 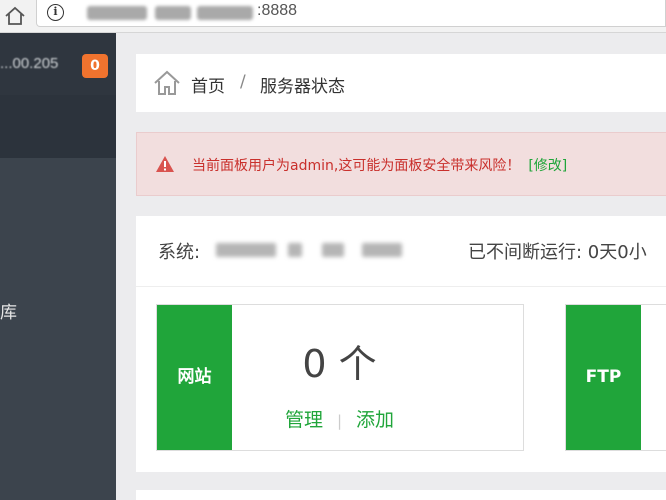 I want to click on server-ip: ...00.205, so click(x=29, y=63).